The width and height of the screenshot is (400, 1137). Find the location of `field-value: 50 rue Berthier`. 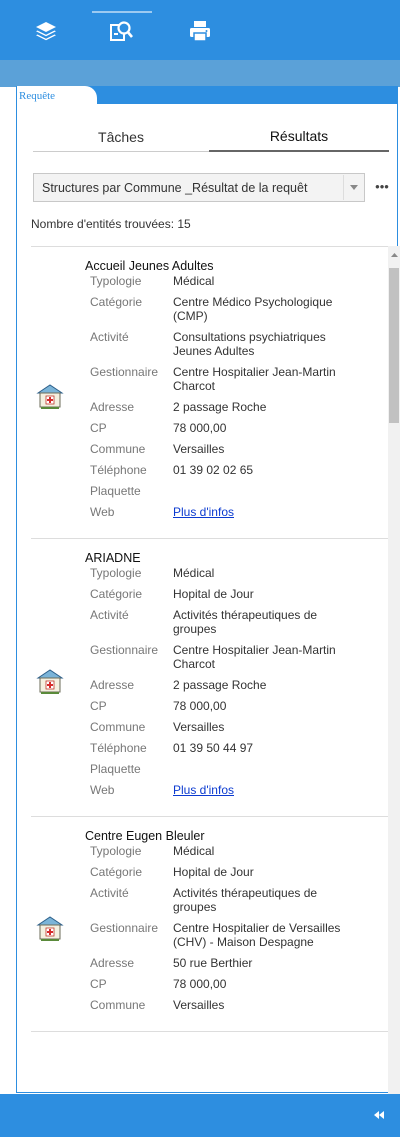

field-value: 50 rue Berthier is located at coordinates (213, 963).